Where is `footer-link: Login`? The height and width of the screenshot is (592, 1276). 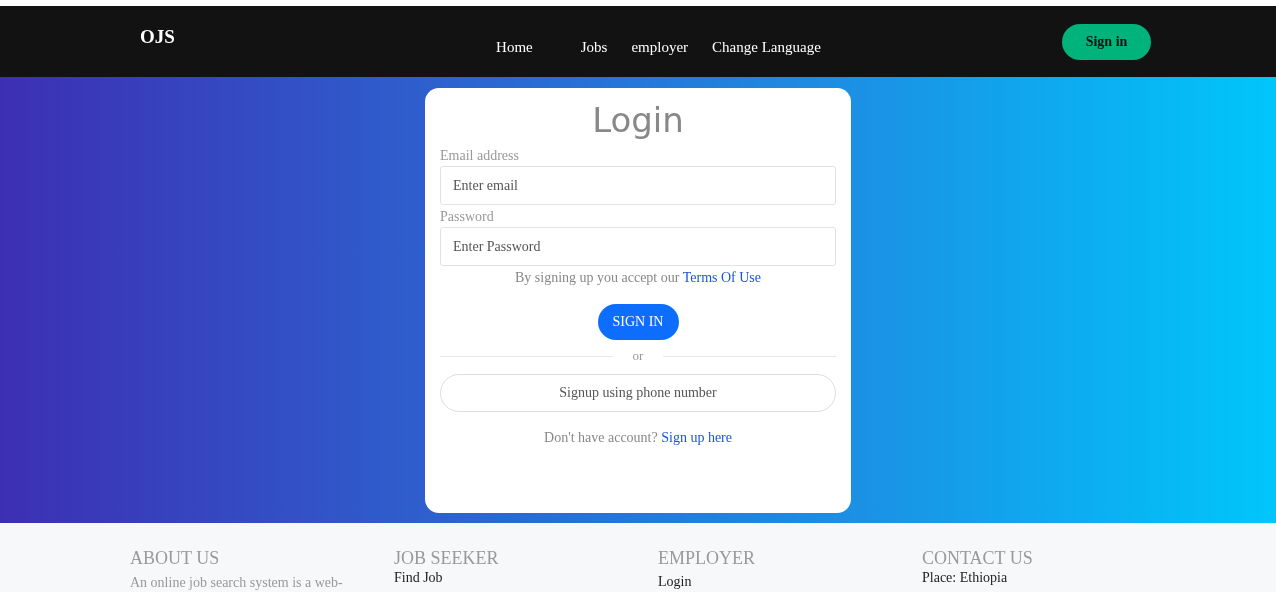
footer-link: Login is located at coordinates (790, 582).